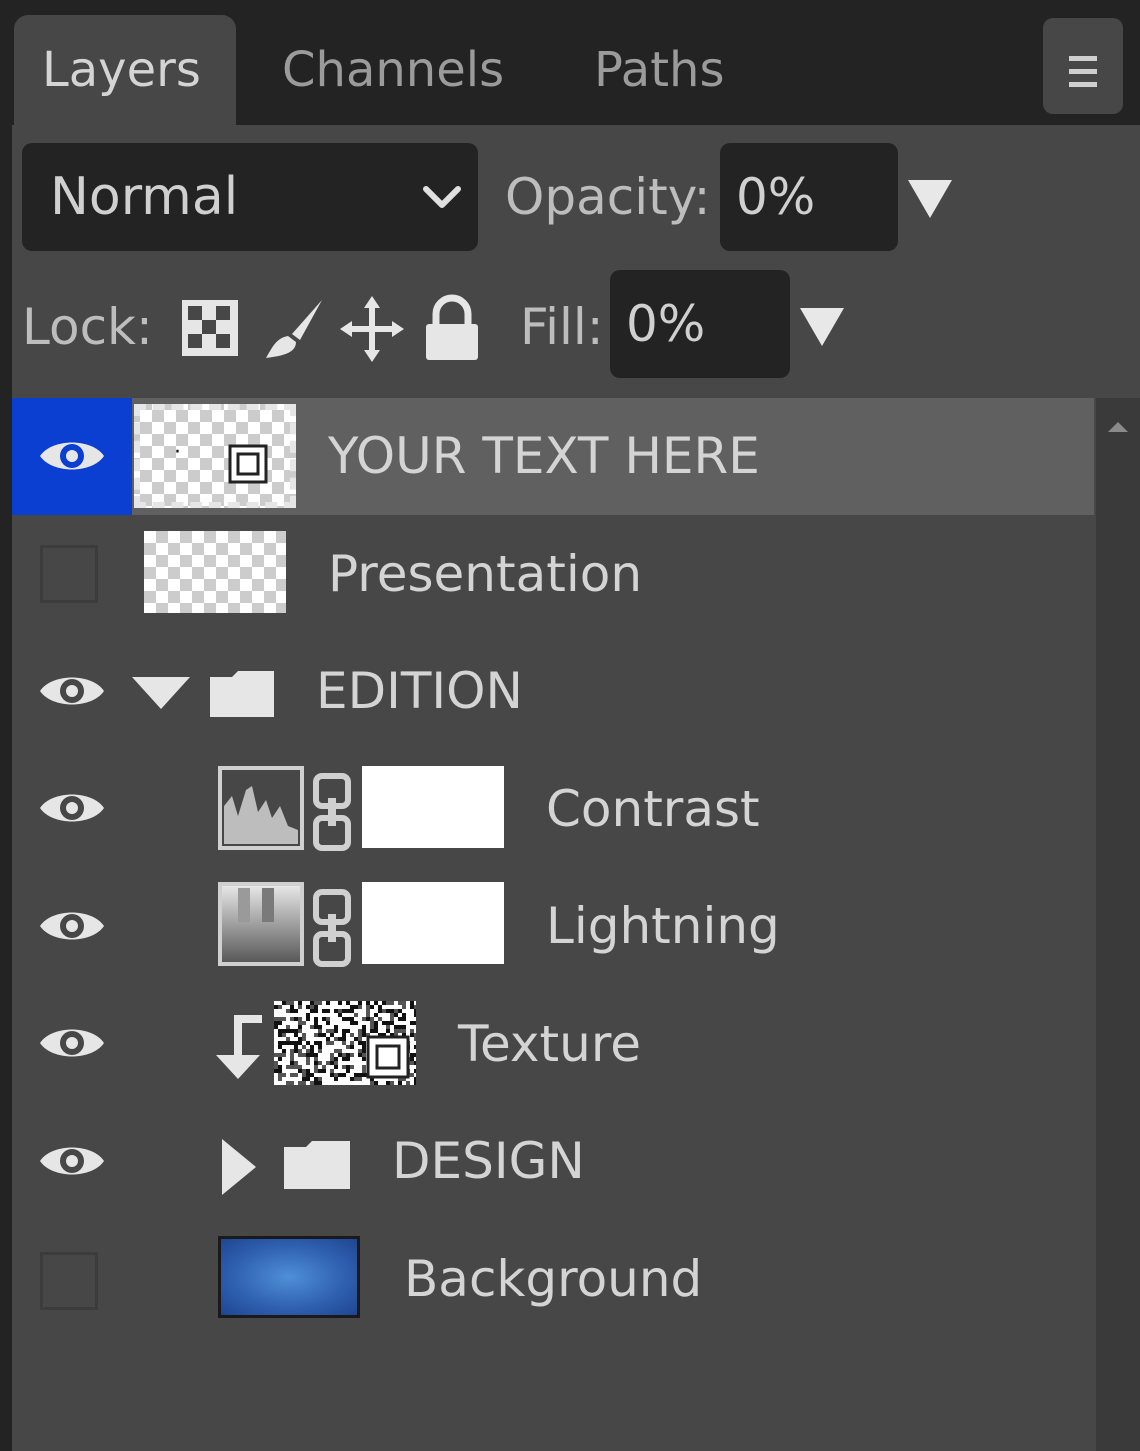 The width and height of the screenshot is (1140, 1451). Describe the element at coordinates (215, 572) in the screenshot. I see `layer-thumbnail` at that location.